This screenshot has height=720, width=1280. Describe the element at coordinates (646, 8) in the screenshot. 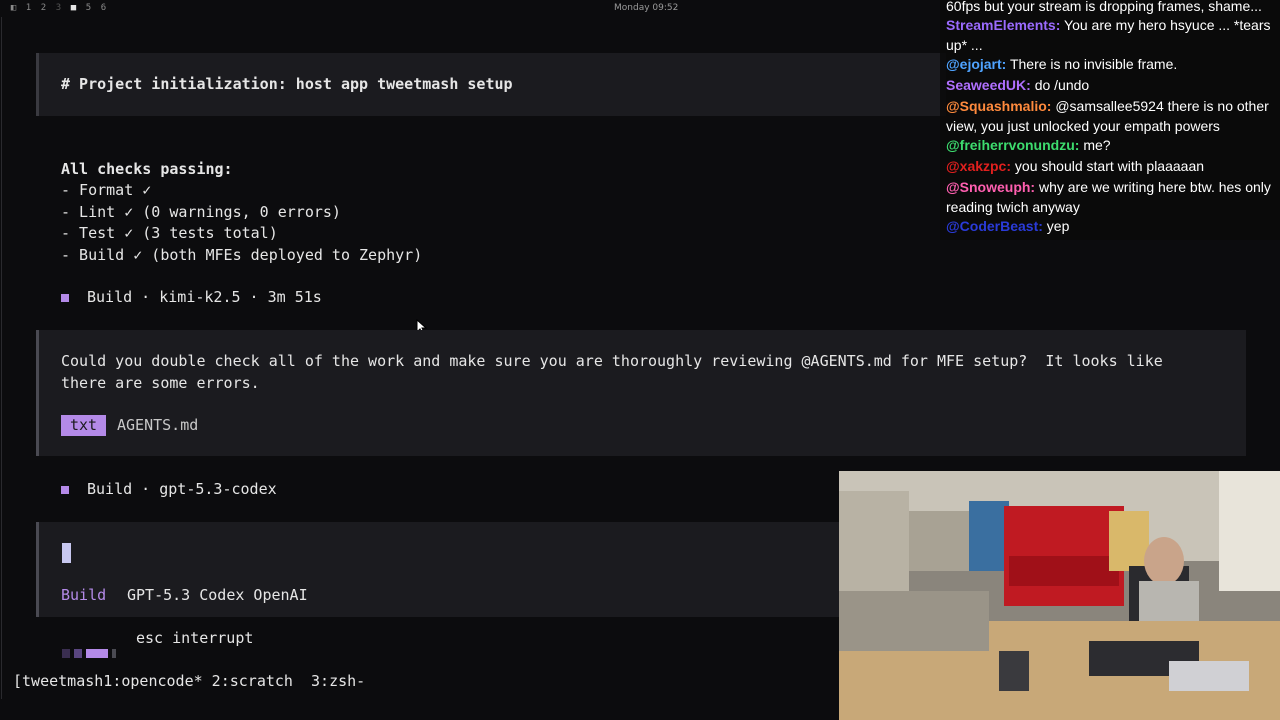

I see `clock: Monday 09:52` at that location.